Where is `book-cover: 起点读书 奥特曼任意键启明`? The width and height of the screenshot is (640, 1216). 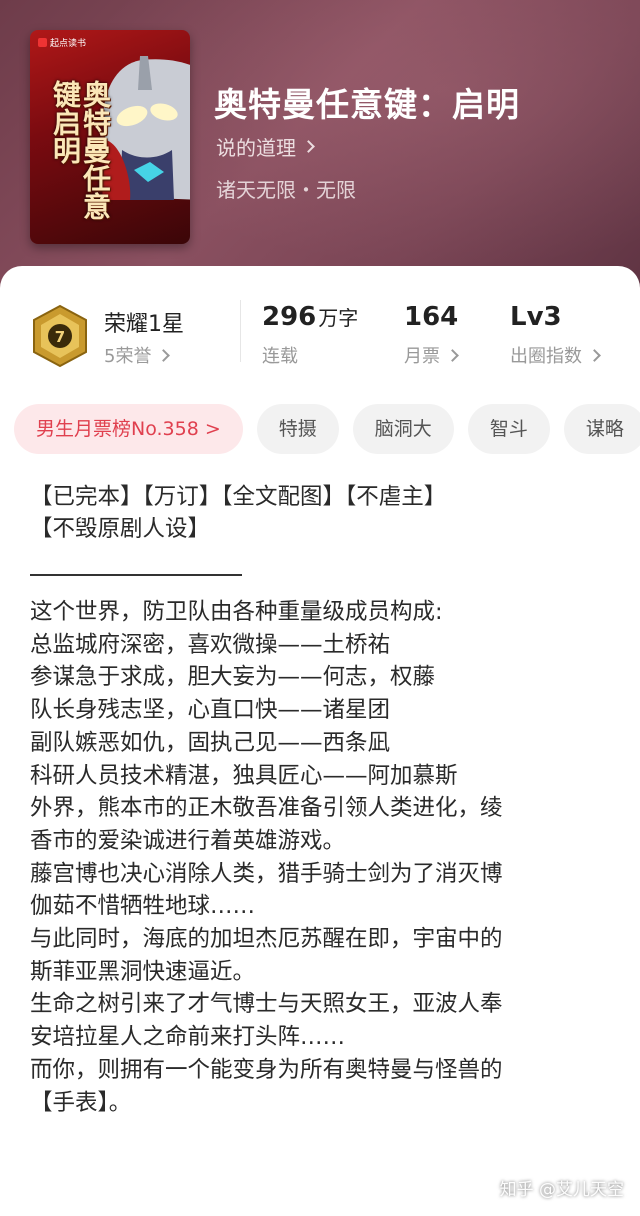 book-cover: 起点读书 奥特曼任意键启明 is located at coordinates (110, 137).